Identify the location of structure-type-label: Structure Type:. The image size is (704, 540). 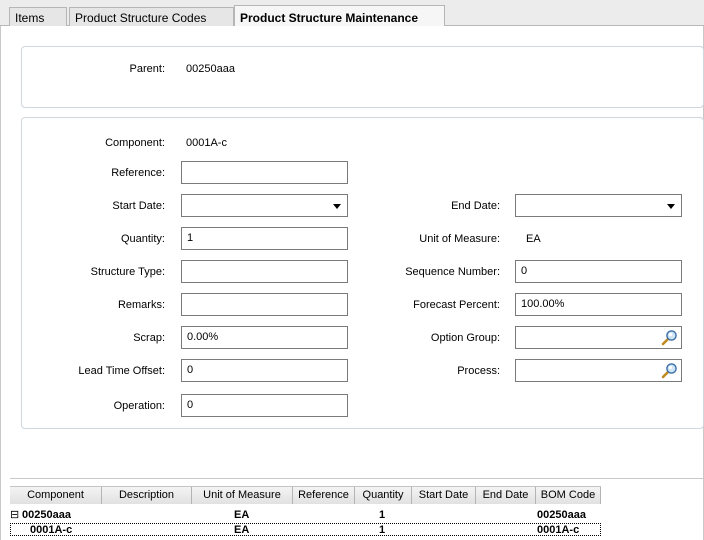
(127, 272).